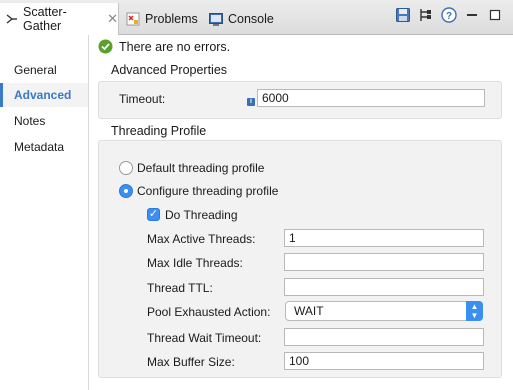  What do you see at coordinates (425, 14) in the screenshot?
I see `flow-icon` at bounding box center [425, 14].